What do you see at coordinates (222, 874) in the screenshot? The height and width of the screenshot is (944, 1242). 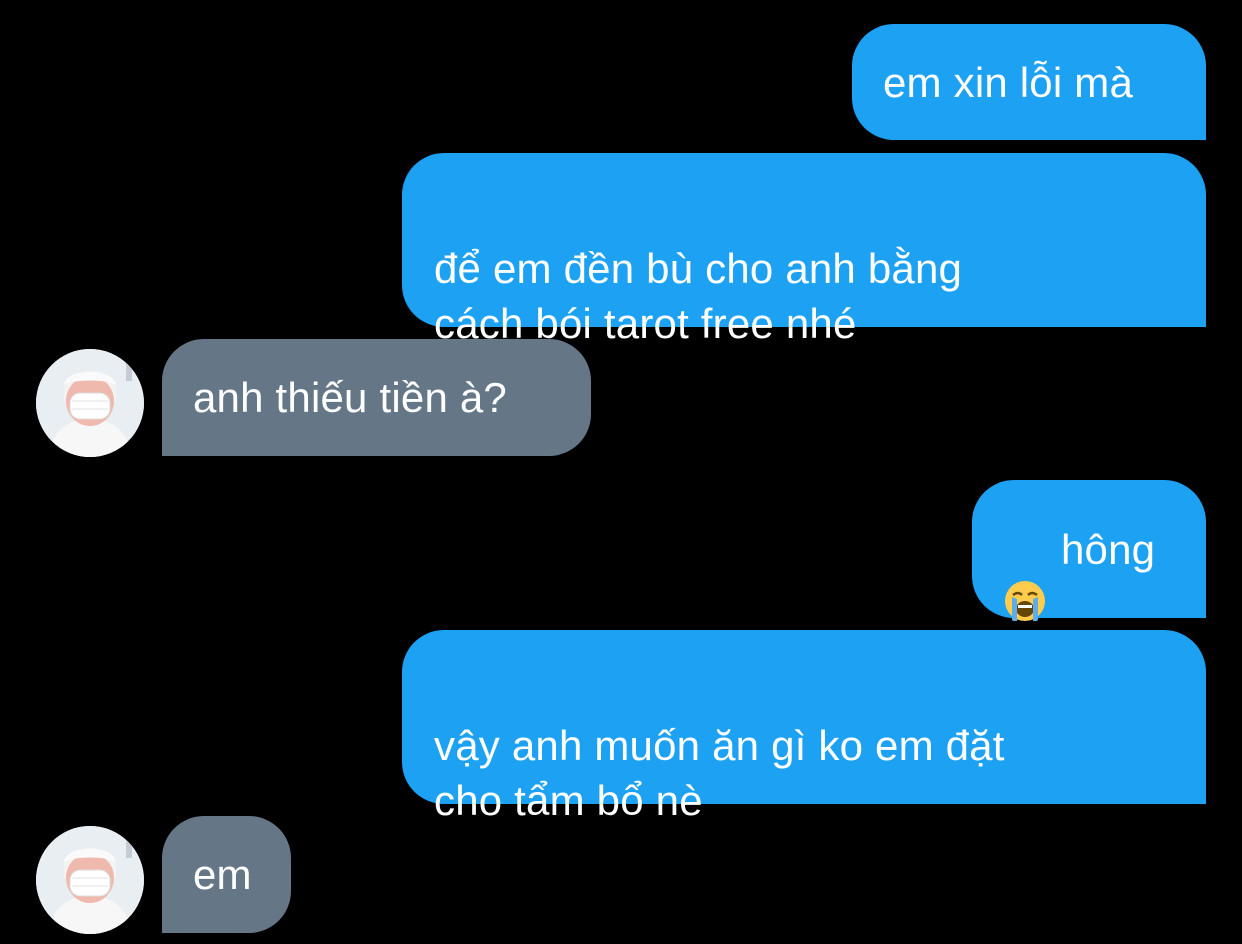 I see `message-text: em` at bounding box center [222, 874].